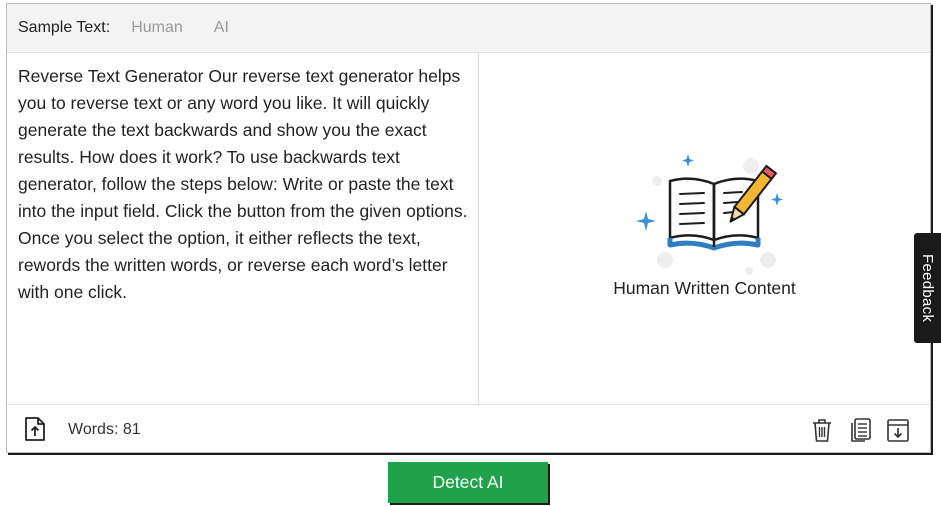  I want to click on copy-icon, so click(860, 430).